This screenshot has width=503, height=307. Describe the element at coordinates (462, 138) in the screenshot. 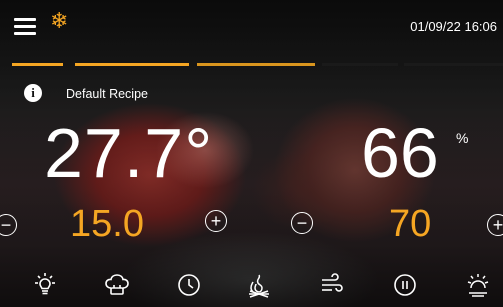

I see `humidity-unit: %` at that location.